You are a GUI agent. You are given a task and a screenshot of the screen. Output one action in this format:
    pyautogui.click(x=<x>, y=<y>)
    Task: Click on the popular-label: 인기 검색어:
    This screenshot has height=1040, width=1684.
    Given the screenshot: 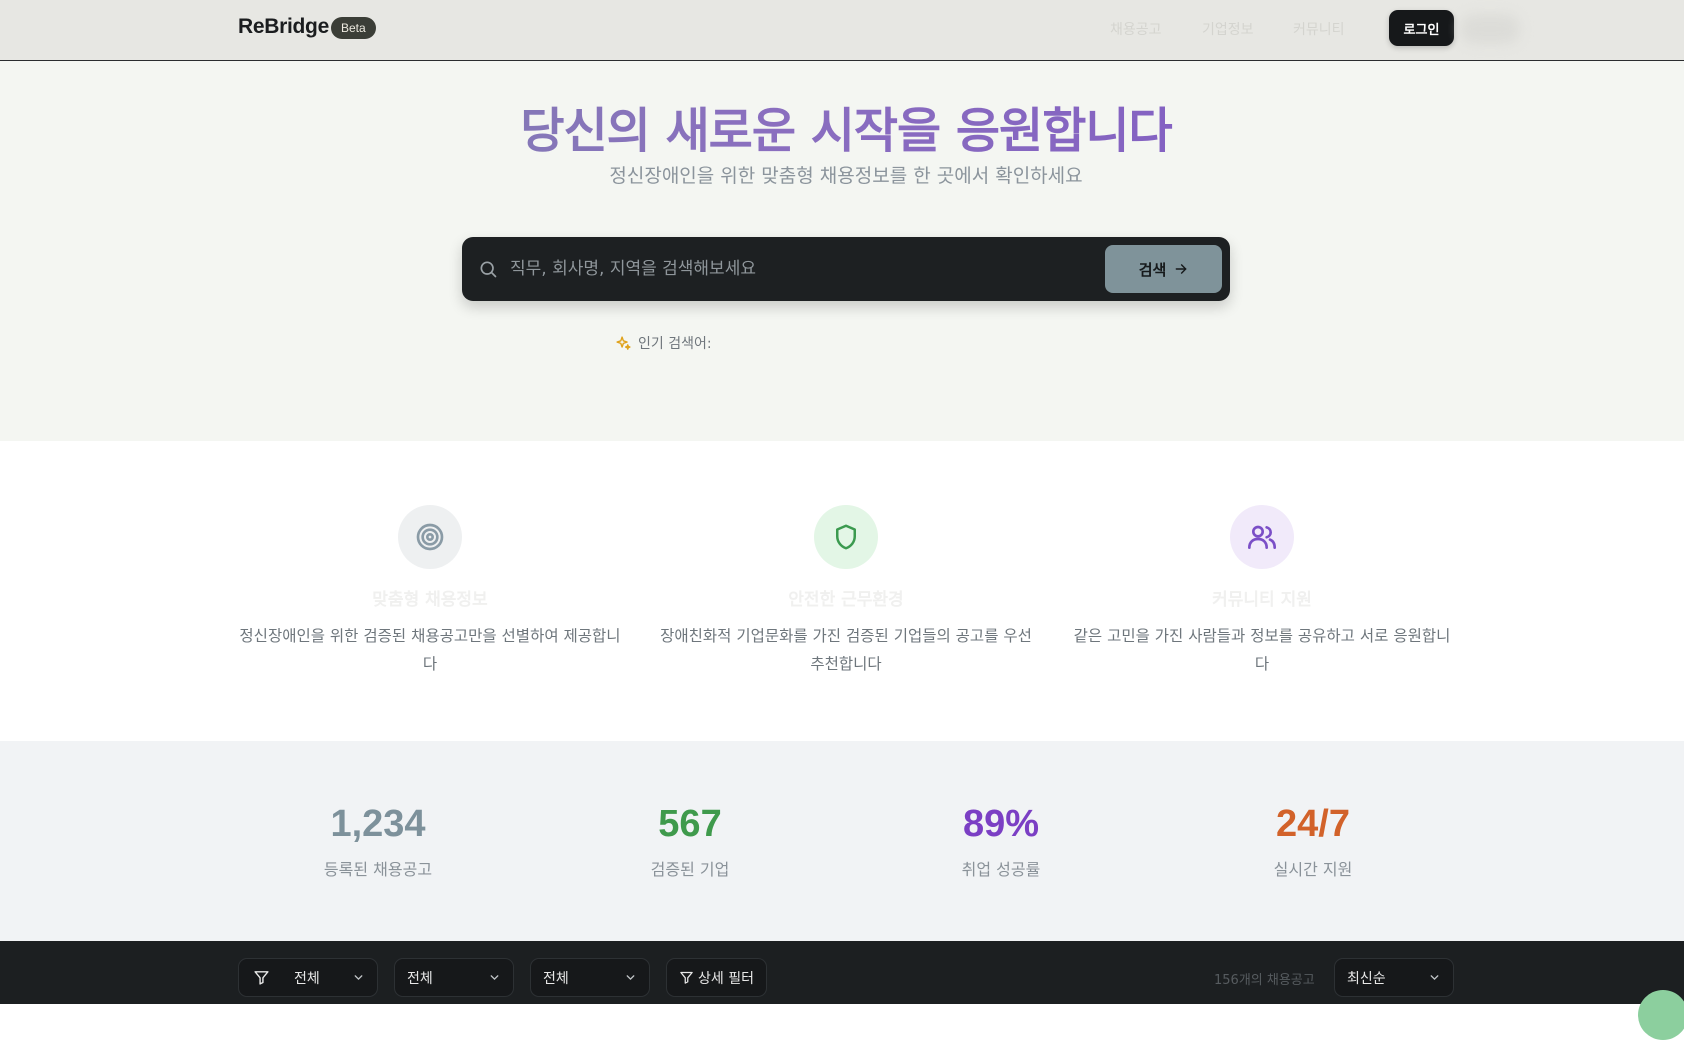 What is the action you would take?
    pyautogui.click(x=675, y=344)
    